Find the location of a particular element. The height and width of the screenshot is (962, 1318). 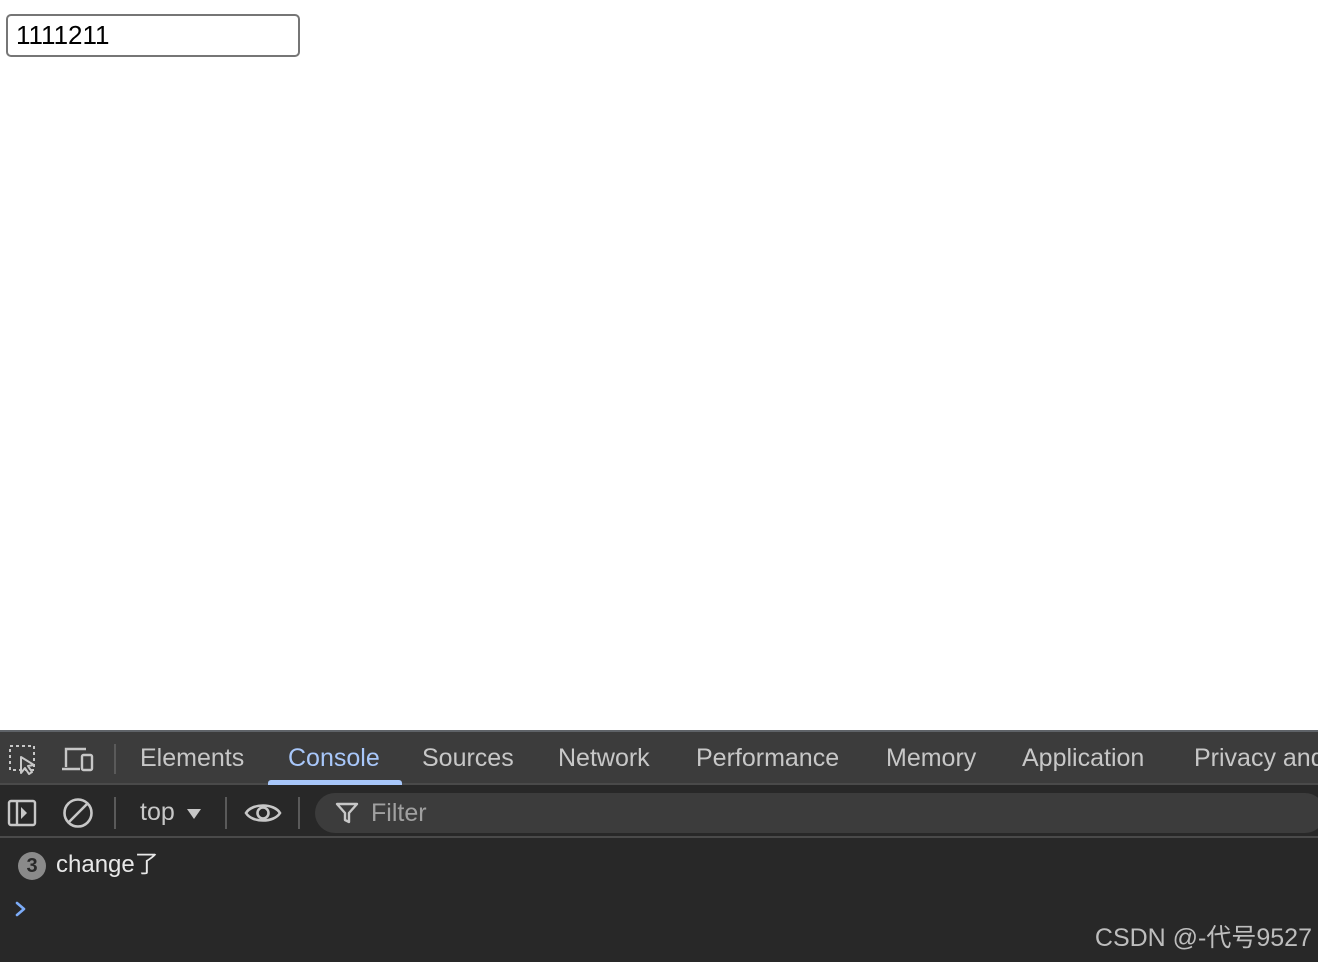

tab-application: Application is located at coordinates (1083, 758).